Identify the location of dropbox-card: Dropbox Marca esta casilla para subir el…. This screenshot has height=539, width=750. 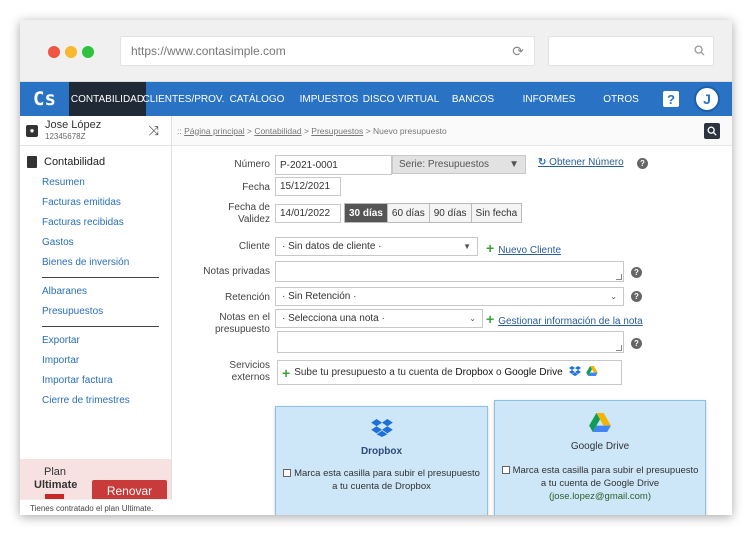
(381, 460).